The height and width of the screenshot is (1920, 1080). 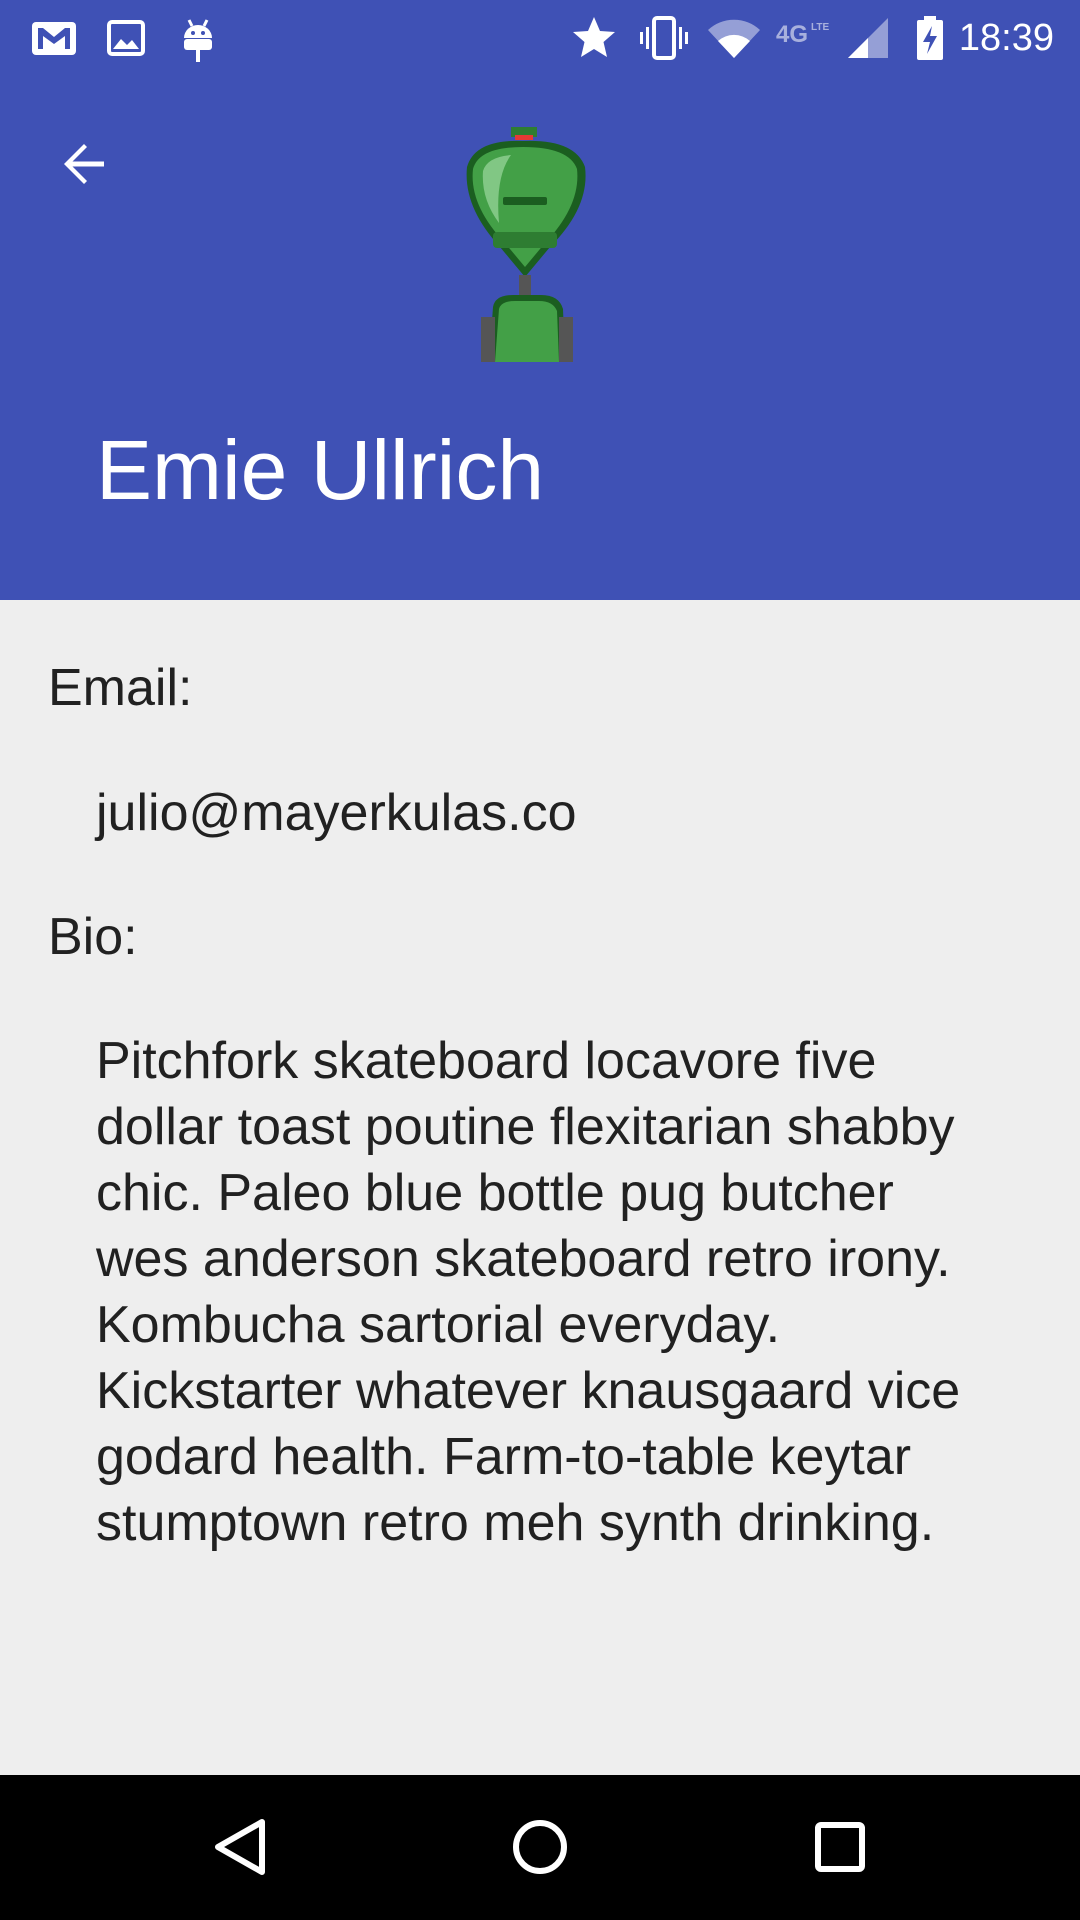 I want to click on nav-recents-button, so click(x=840, y=1847).